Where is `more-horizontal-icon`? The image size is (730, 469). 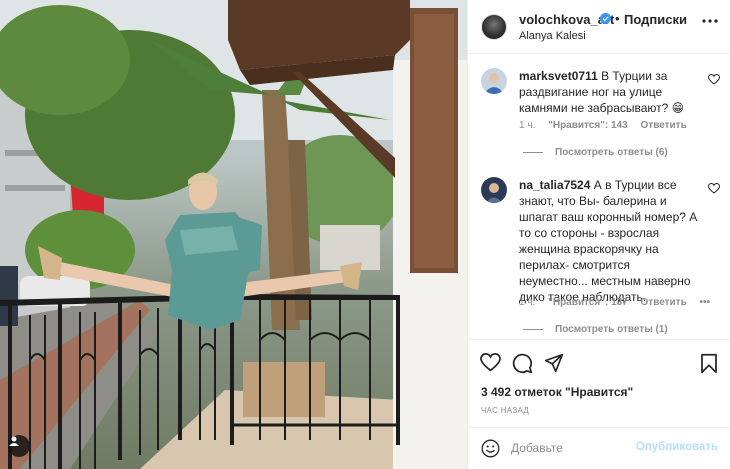 more-horizontal-icon is located at coordinates (710, 21).